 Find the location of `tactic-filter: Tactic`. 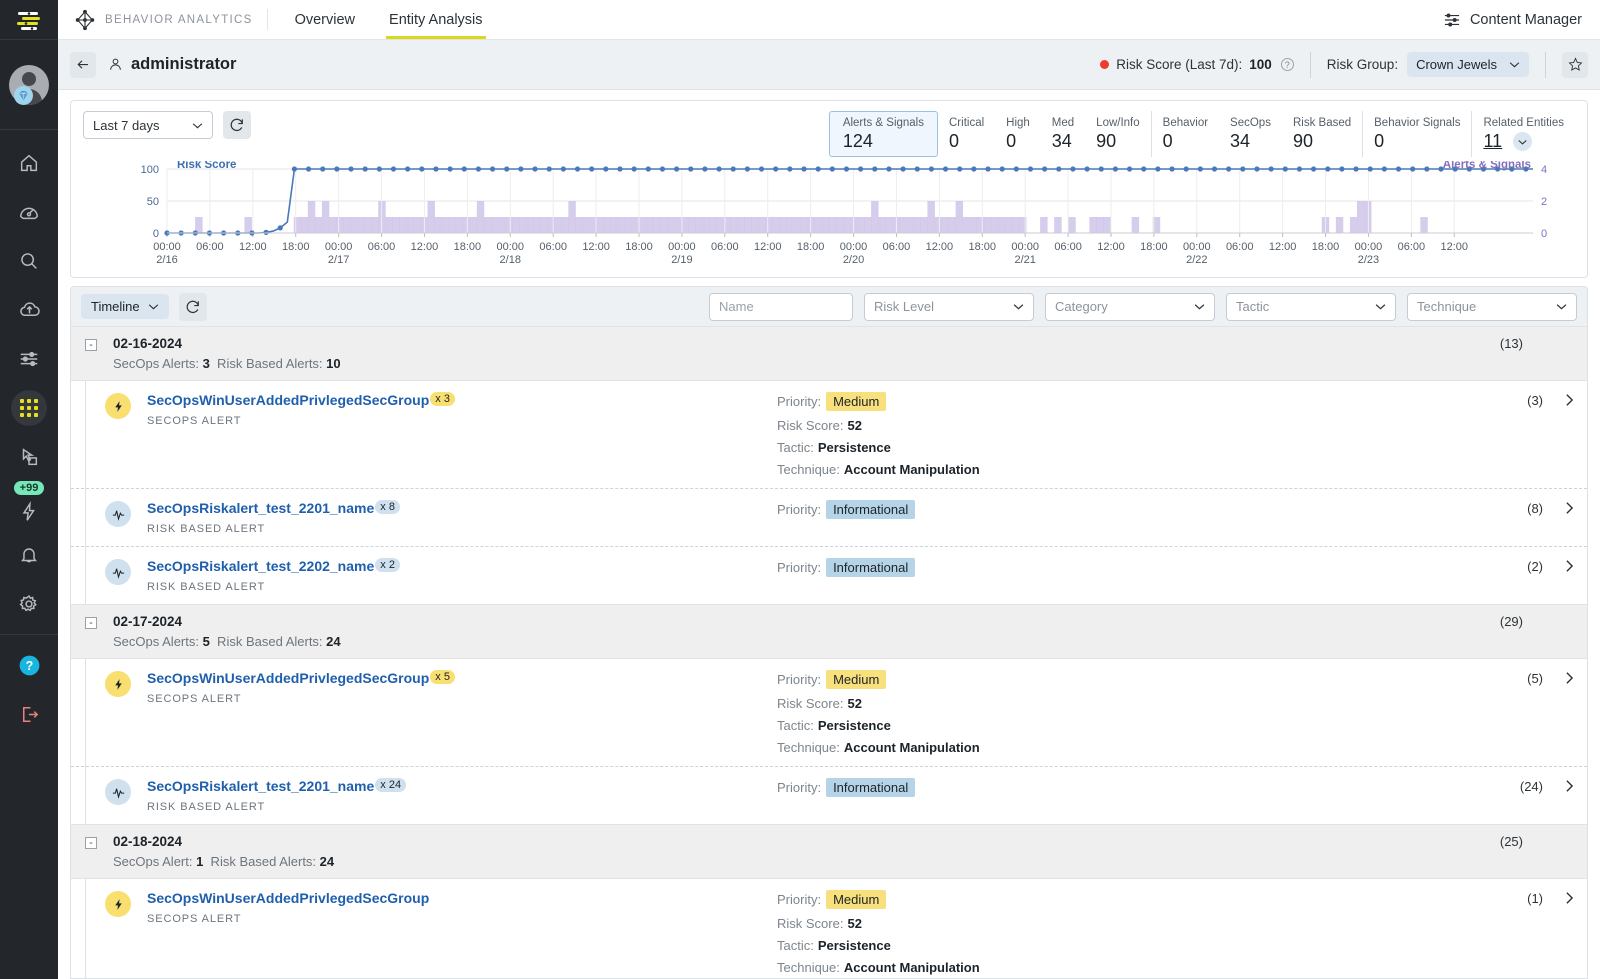

tactic-filter: Tactic is located at coordinates (1311, 306).